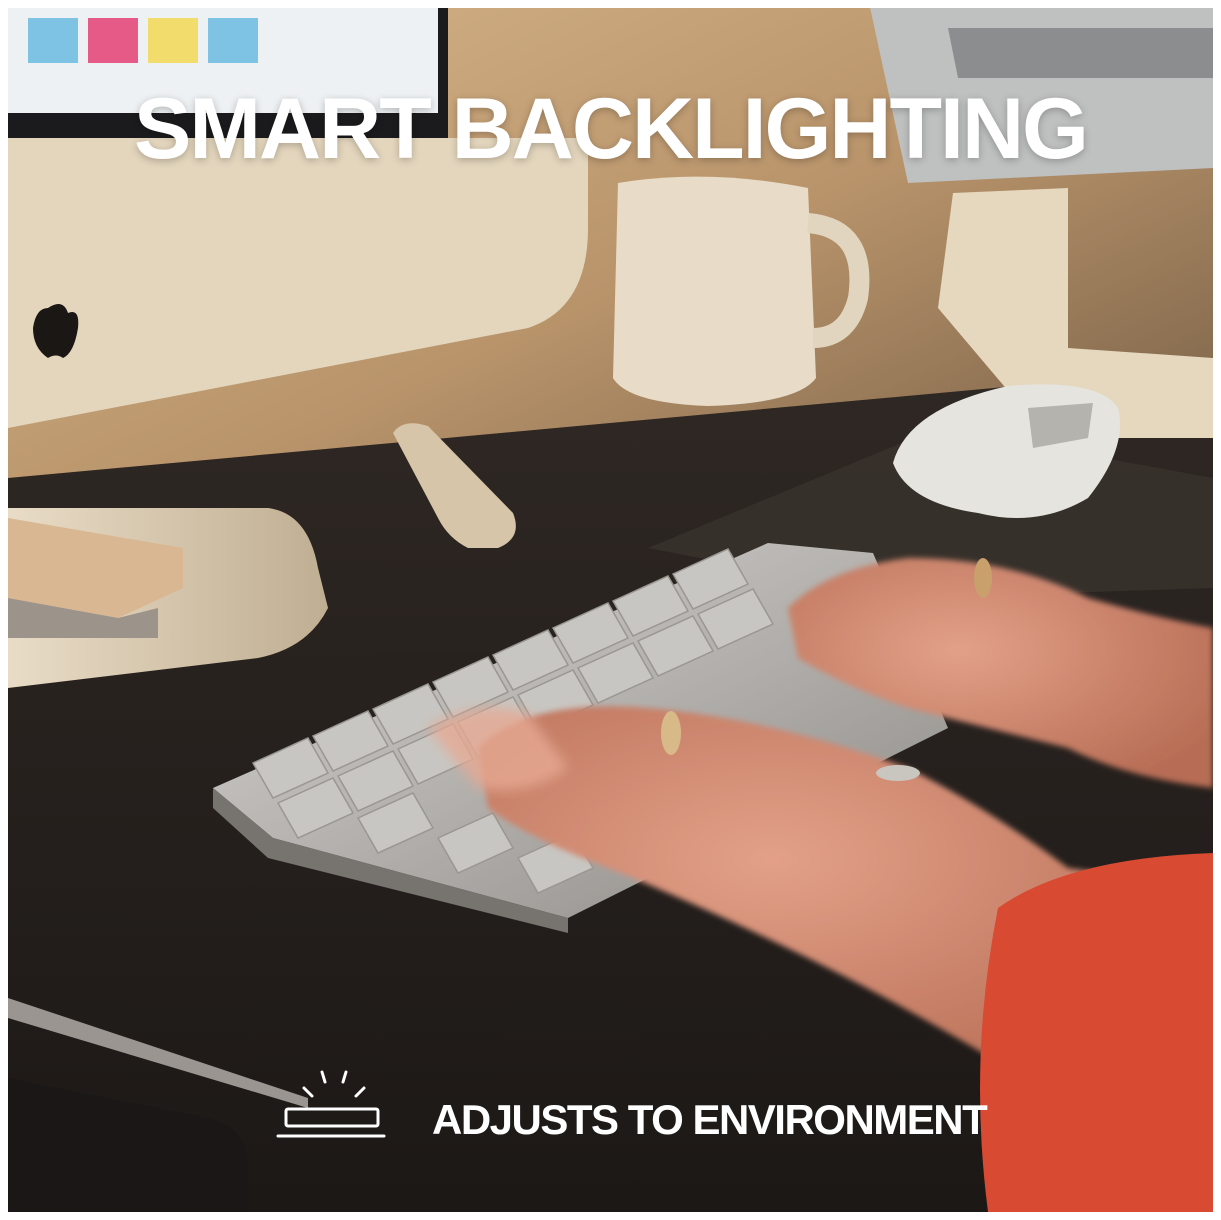 This screenshot has width=1221, height=1220. I want to click on feature-callout: ADJUSTS TO ENVIRONMENT, so click(632, 1111).